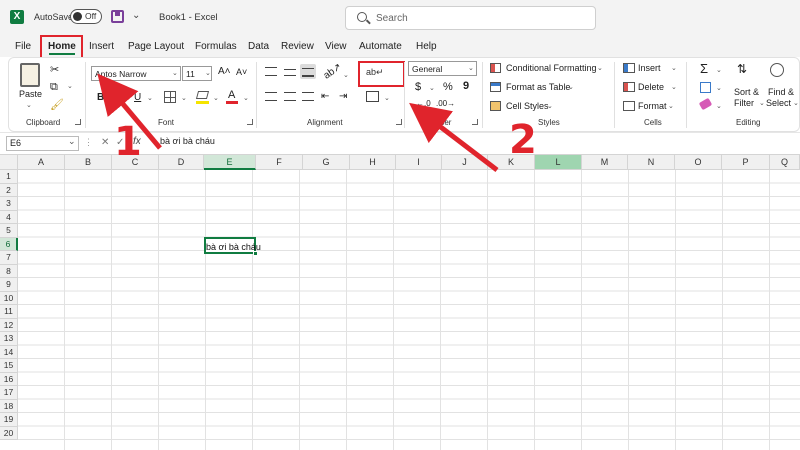 This screenshot has height=450, width=800. I want to click on number-format-select: General, so click(442, 68).